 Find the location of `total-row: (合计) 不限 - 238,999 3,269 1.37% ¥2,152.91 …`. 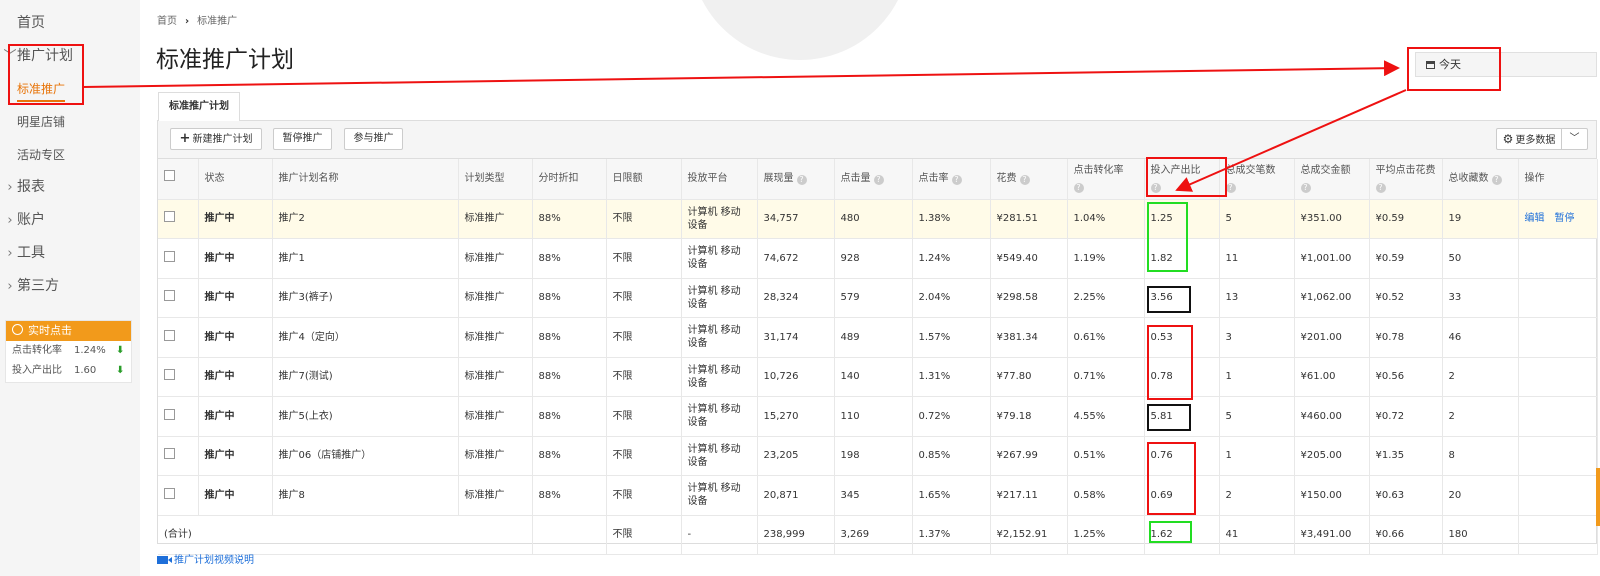

total-row: (合计) 不限 - 238,999 3,269 1.37% ¥2,152.91 … is located at coordinates (878, 535).